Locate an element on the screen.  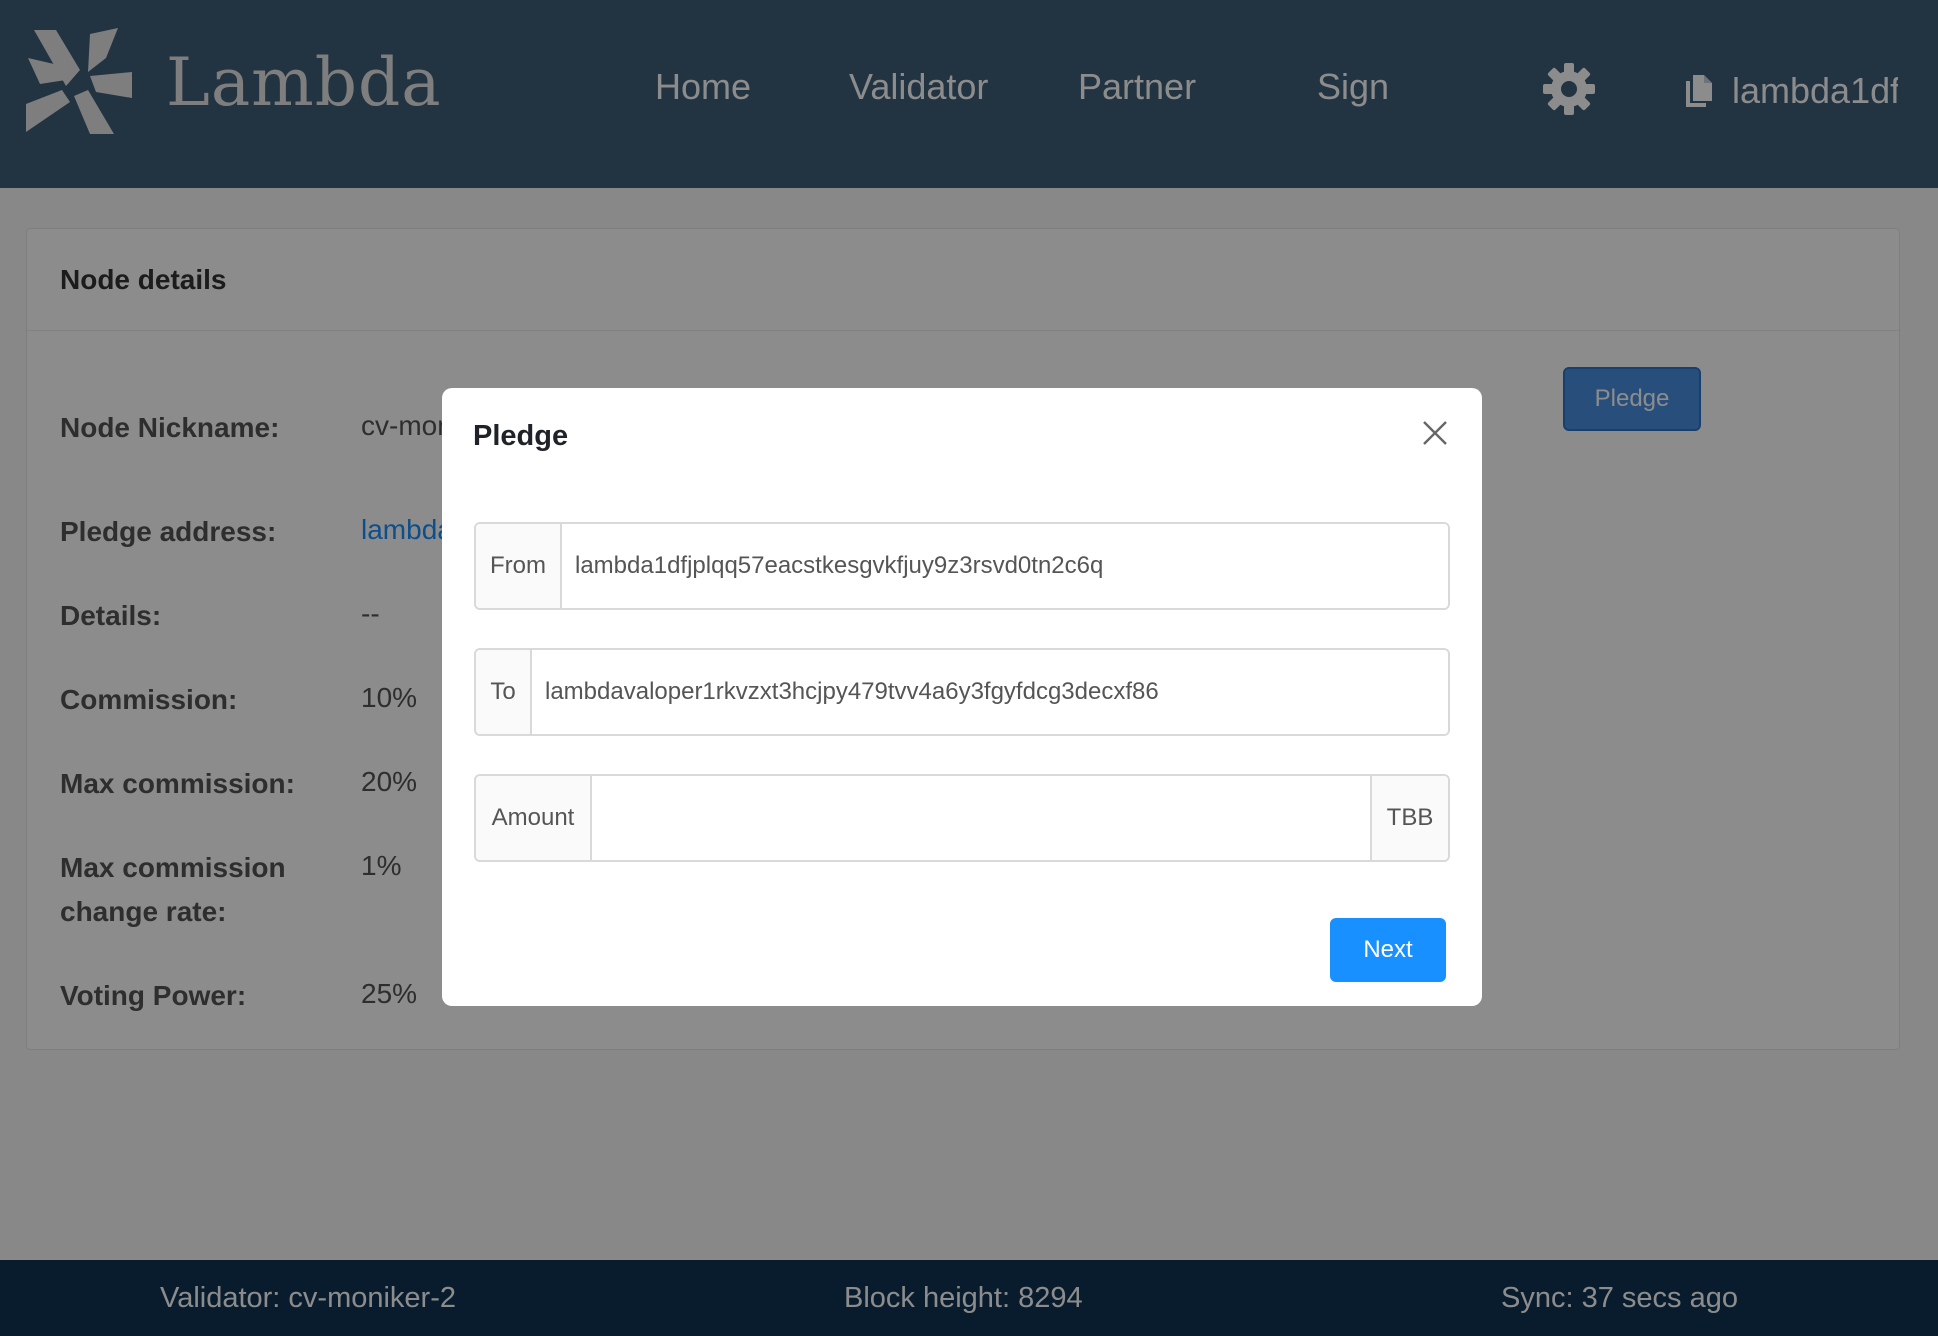
amount-input is located at coordinates (981, 818).